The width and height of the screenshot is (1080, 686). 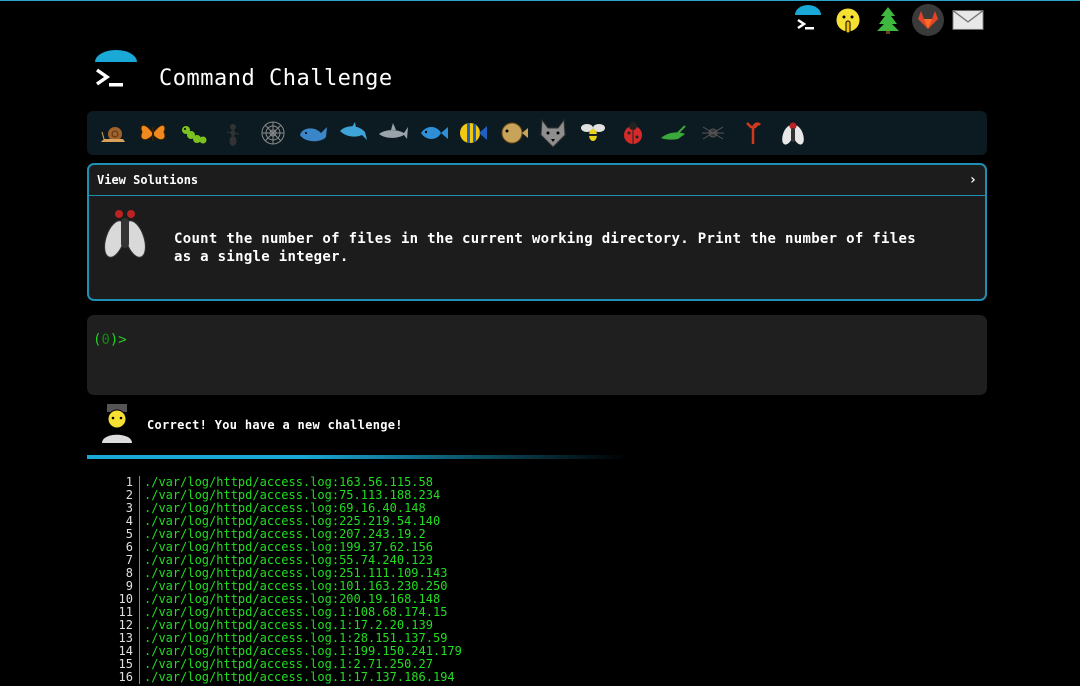 I want to click on view-solutions-label: View Solutions, so click(x=148, y=180).